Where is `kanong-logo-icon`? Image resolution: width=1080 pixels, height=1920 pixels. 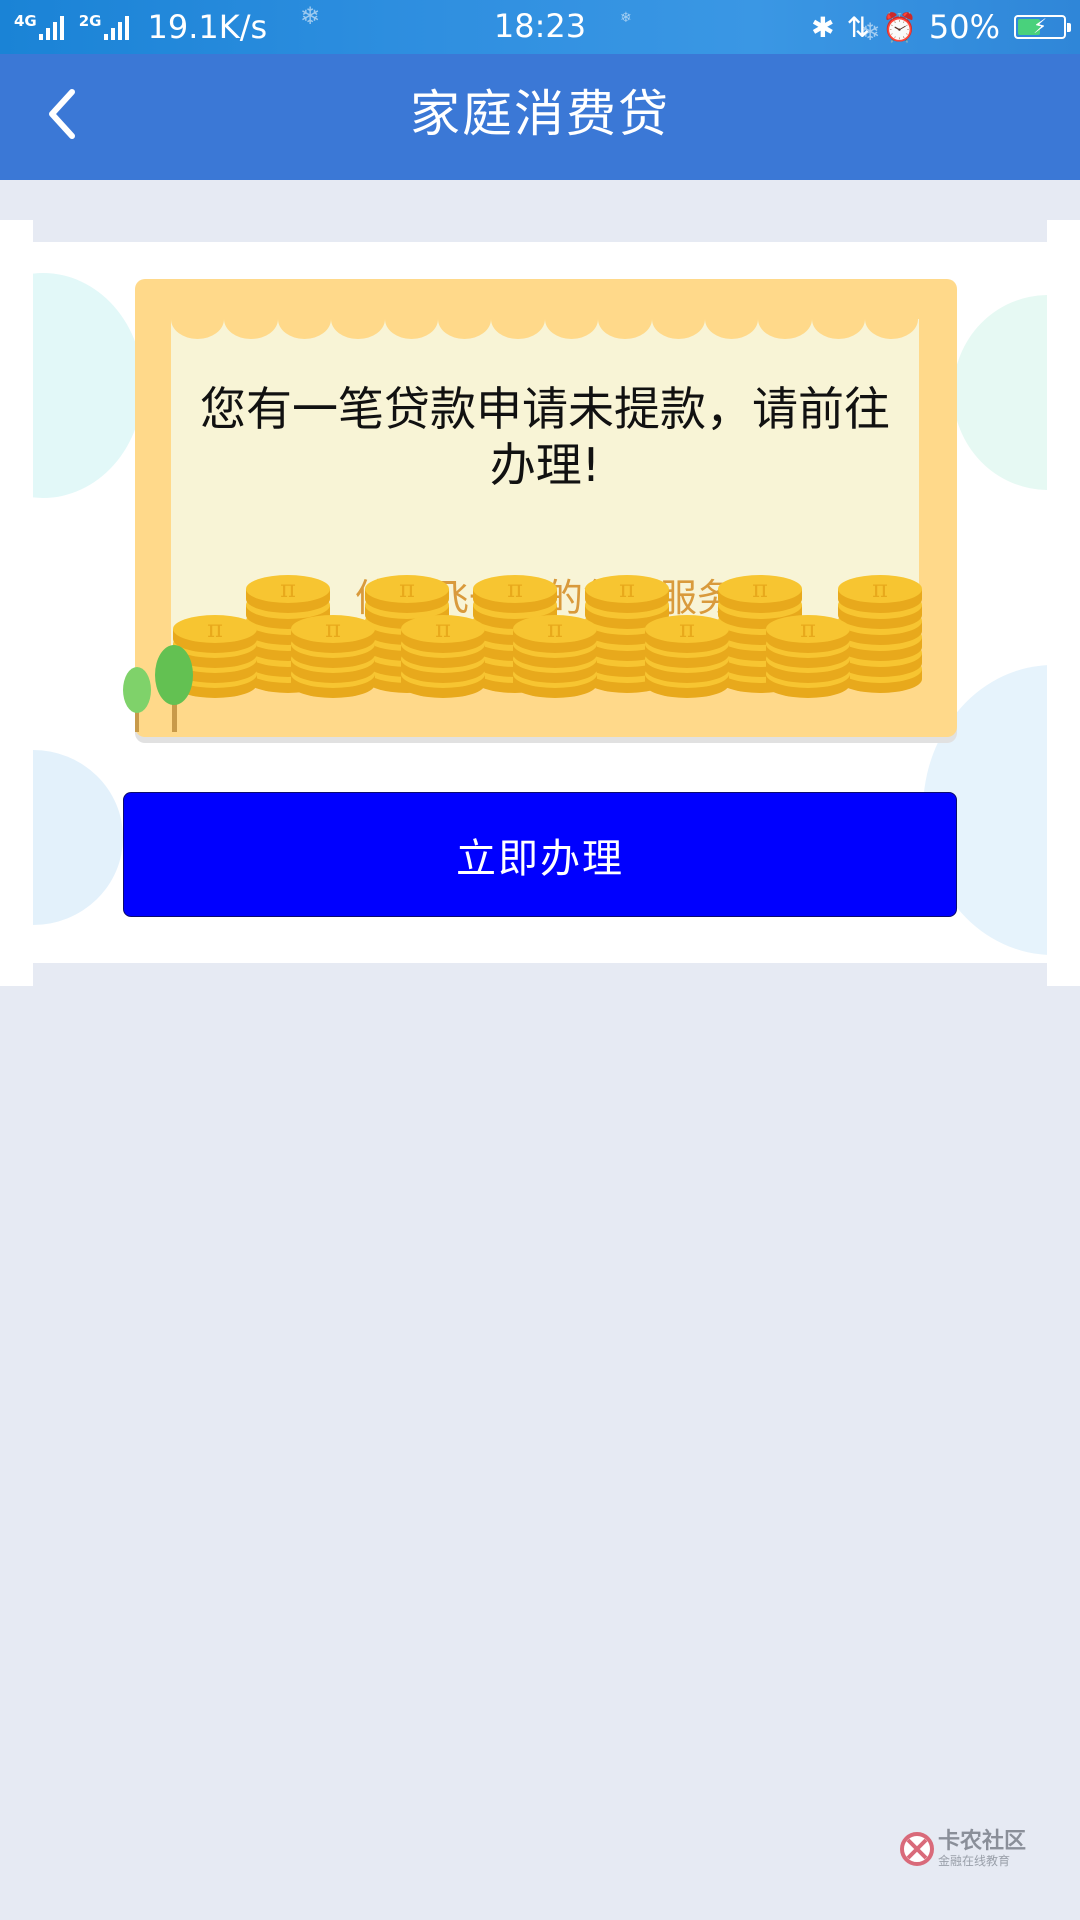 kanong-logo-icon is located at coordinates (917, 1849).